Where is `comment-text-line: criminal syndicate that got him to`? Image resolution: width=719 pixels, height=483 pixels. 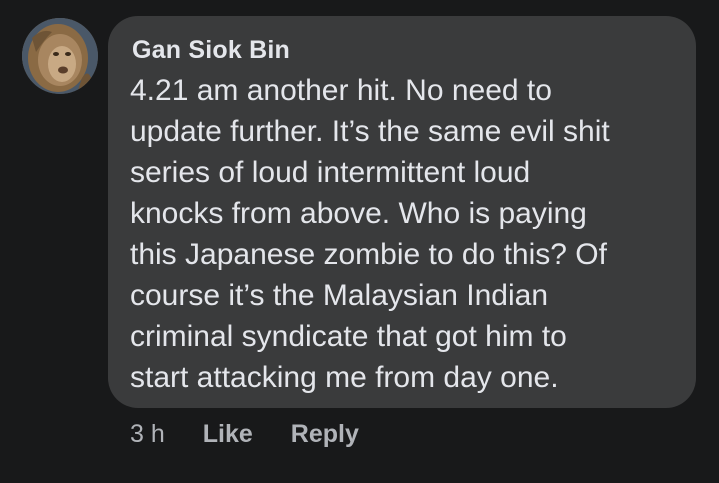 comment-text-line: criminal syndicate that got him to is located at coordinates (348, 336).